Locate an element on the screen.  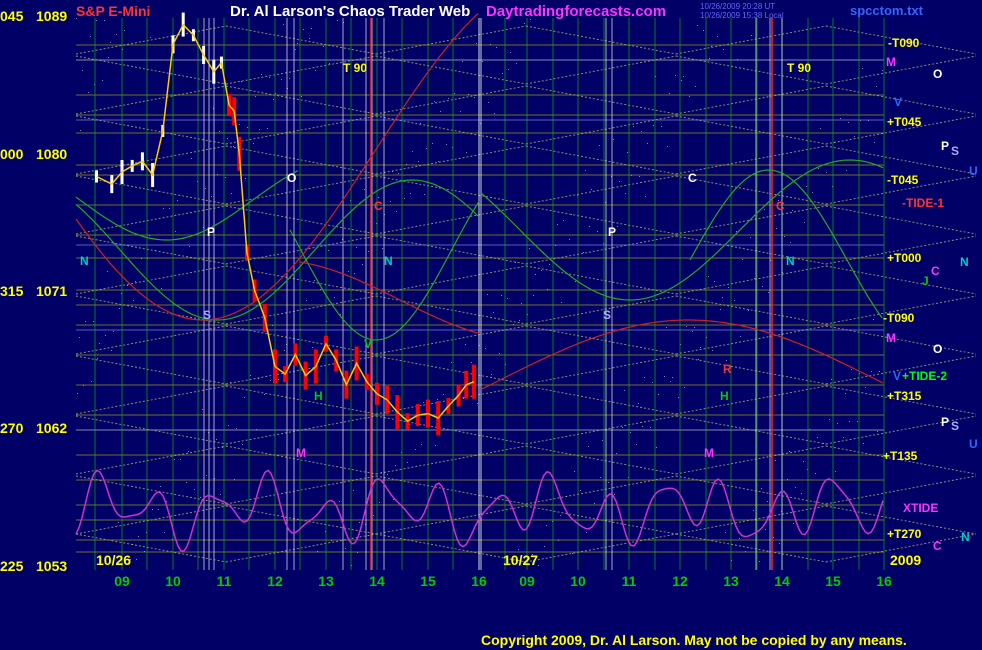
right-mark: C is located at coordinates (937, 546).